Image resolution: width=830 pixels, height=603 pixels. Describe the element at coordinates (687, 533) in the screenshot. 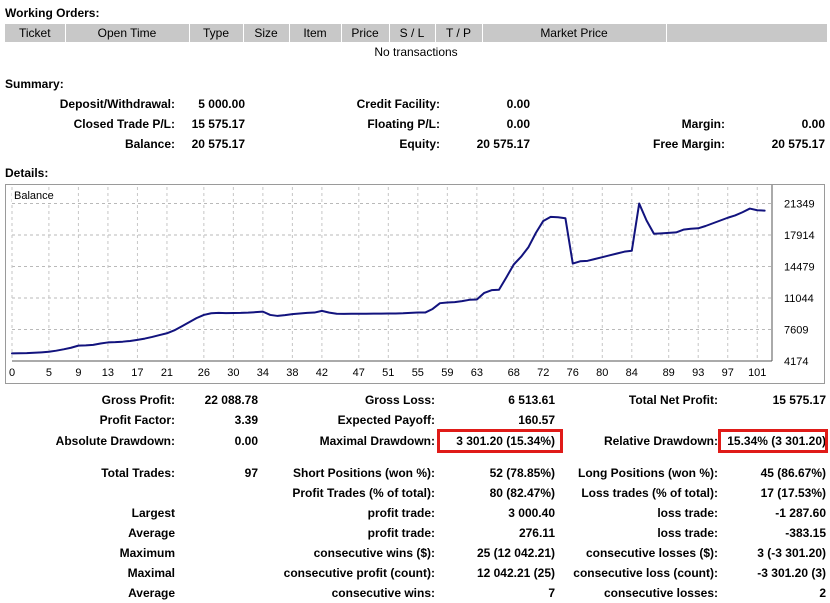

I see `stat-label-average-loss-trade: loss trade:` at that location.